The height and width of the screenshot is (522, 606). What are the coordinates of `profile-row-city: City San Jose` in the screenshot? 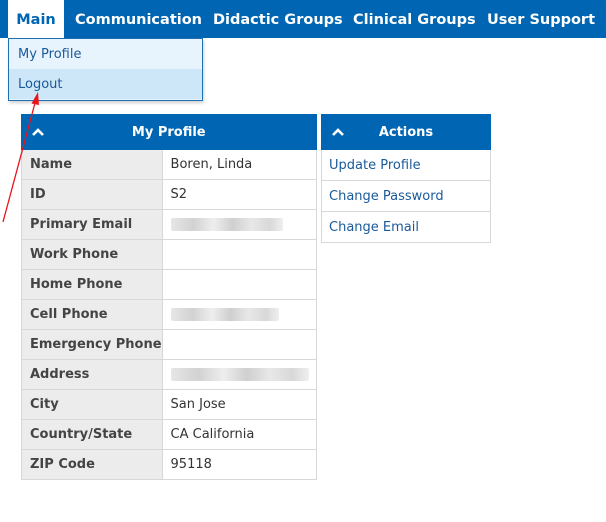 It's located at (169, 404).